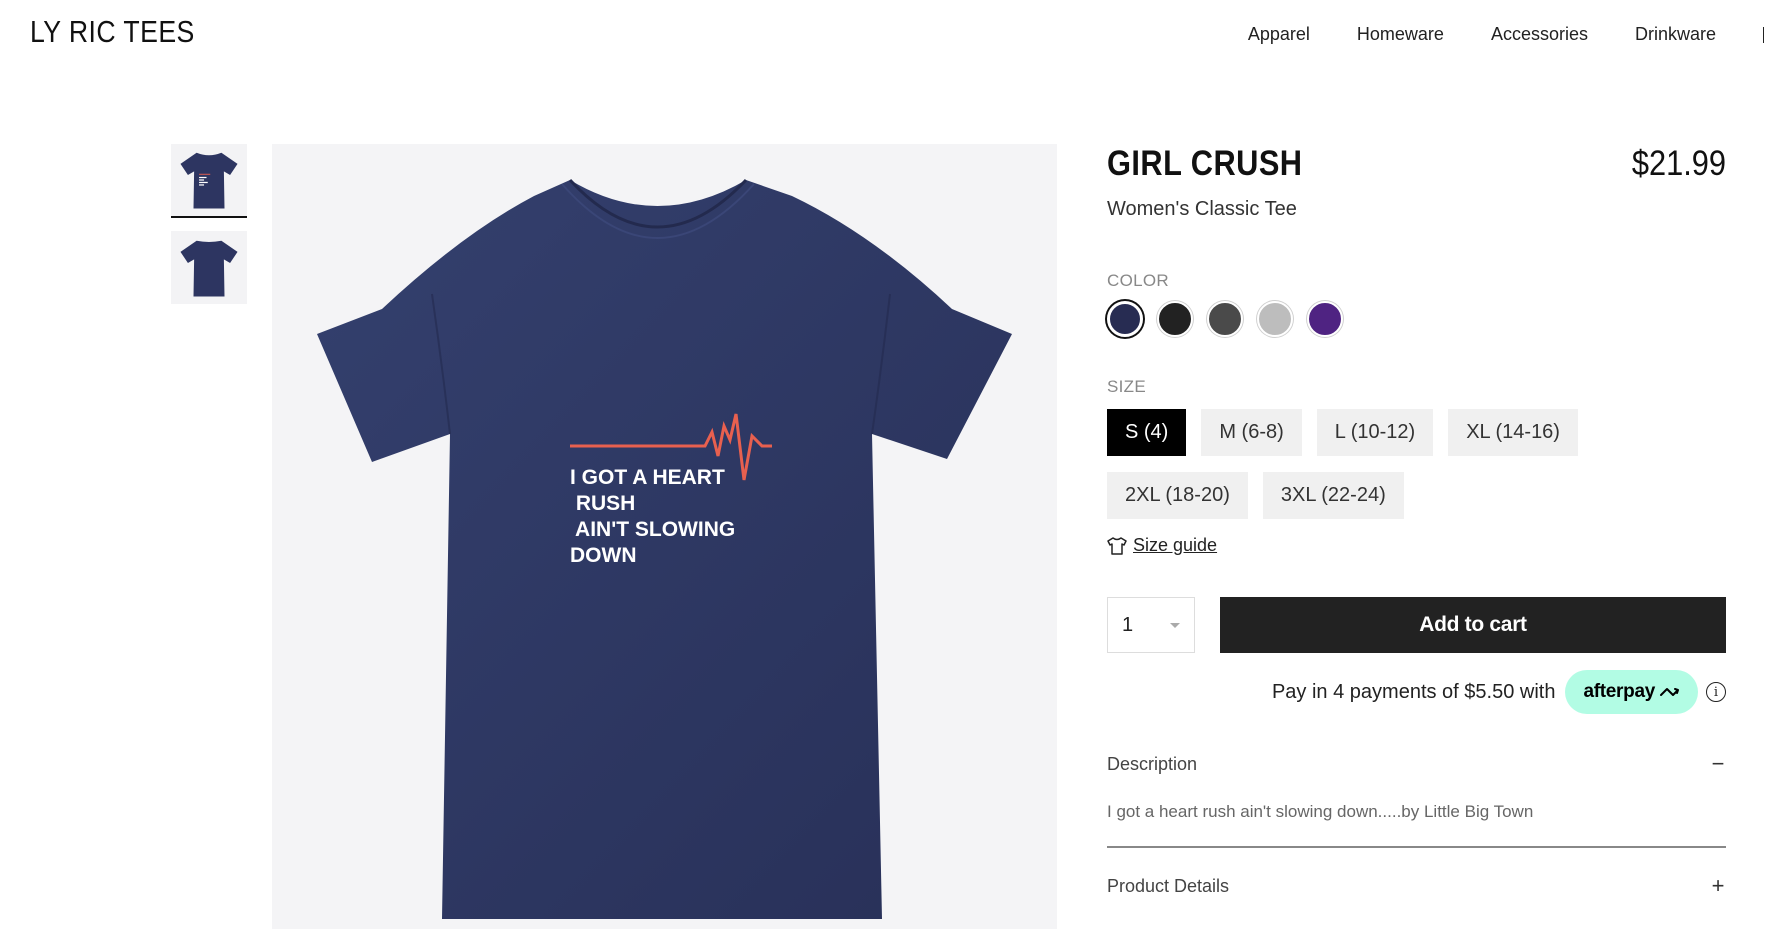 Image resolution: width=1778 pixels, height=934 pixels. What do you see at coordinates (1168, 885) in the screenshot?
I see `product-details-title: Product Details` at bounding box center [1168, 885].